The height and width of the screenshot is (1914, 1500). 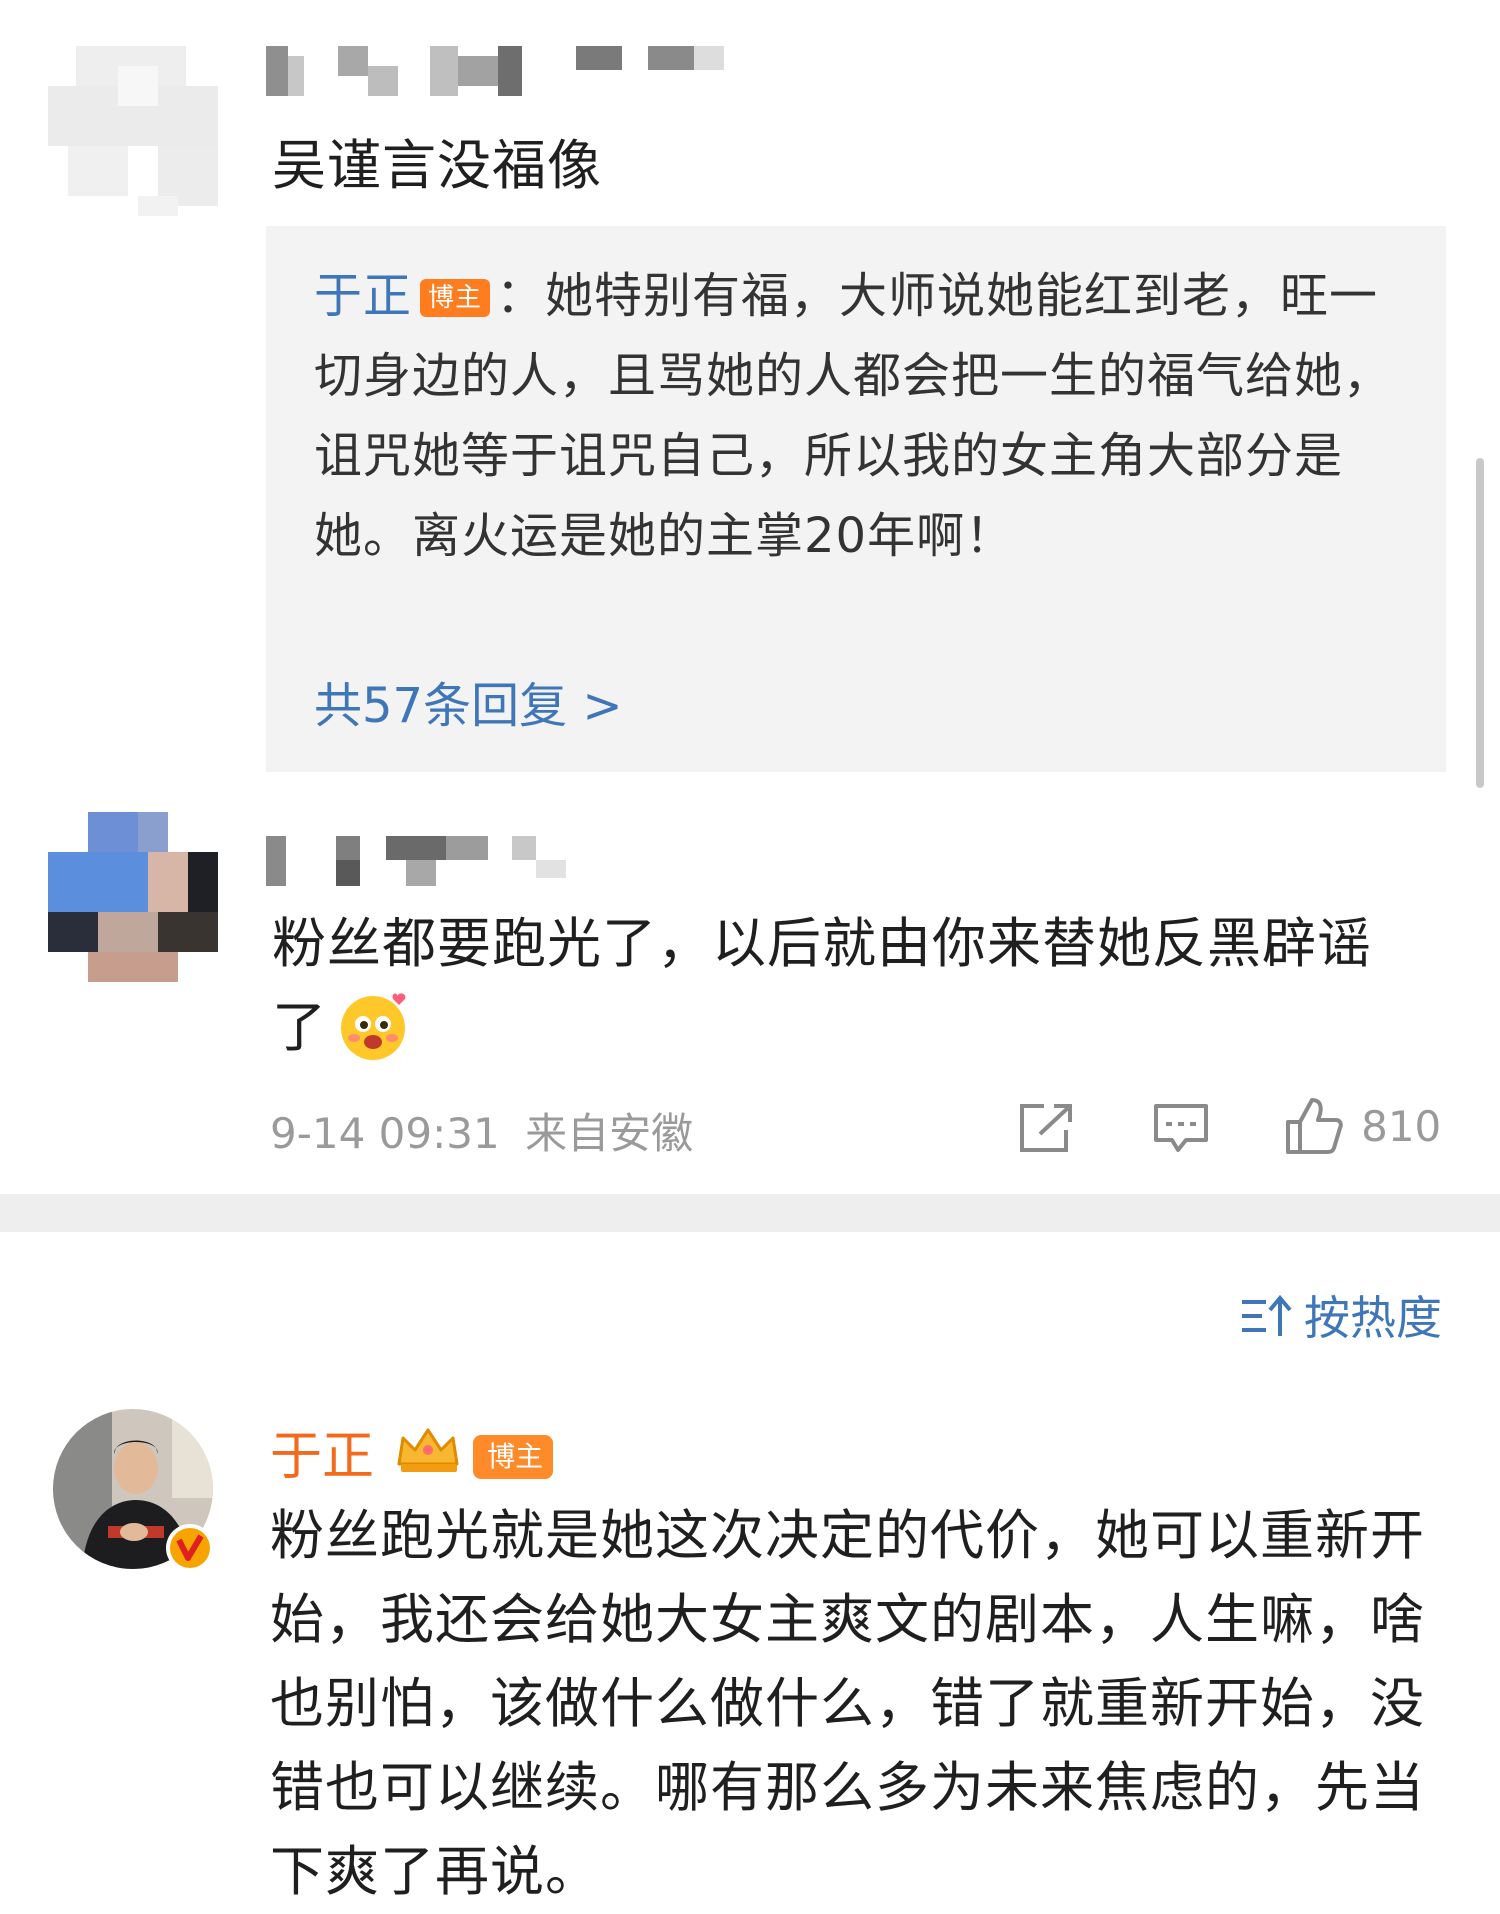 I want to click on comment-icon, so click(x=1181, y=1128).